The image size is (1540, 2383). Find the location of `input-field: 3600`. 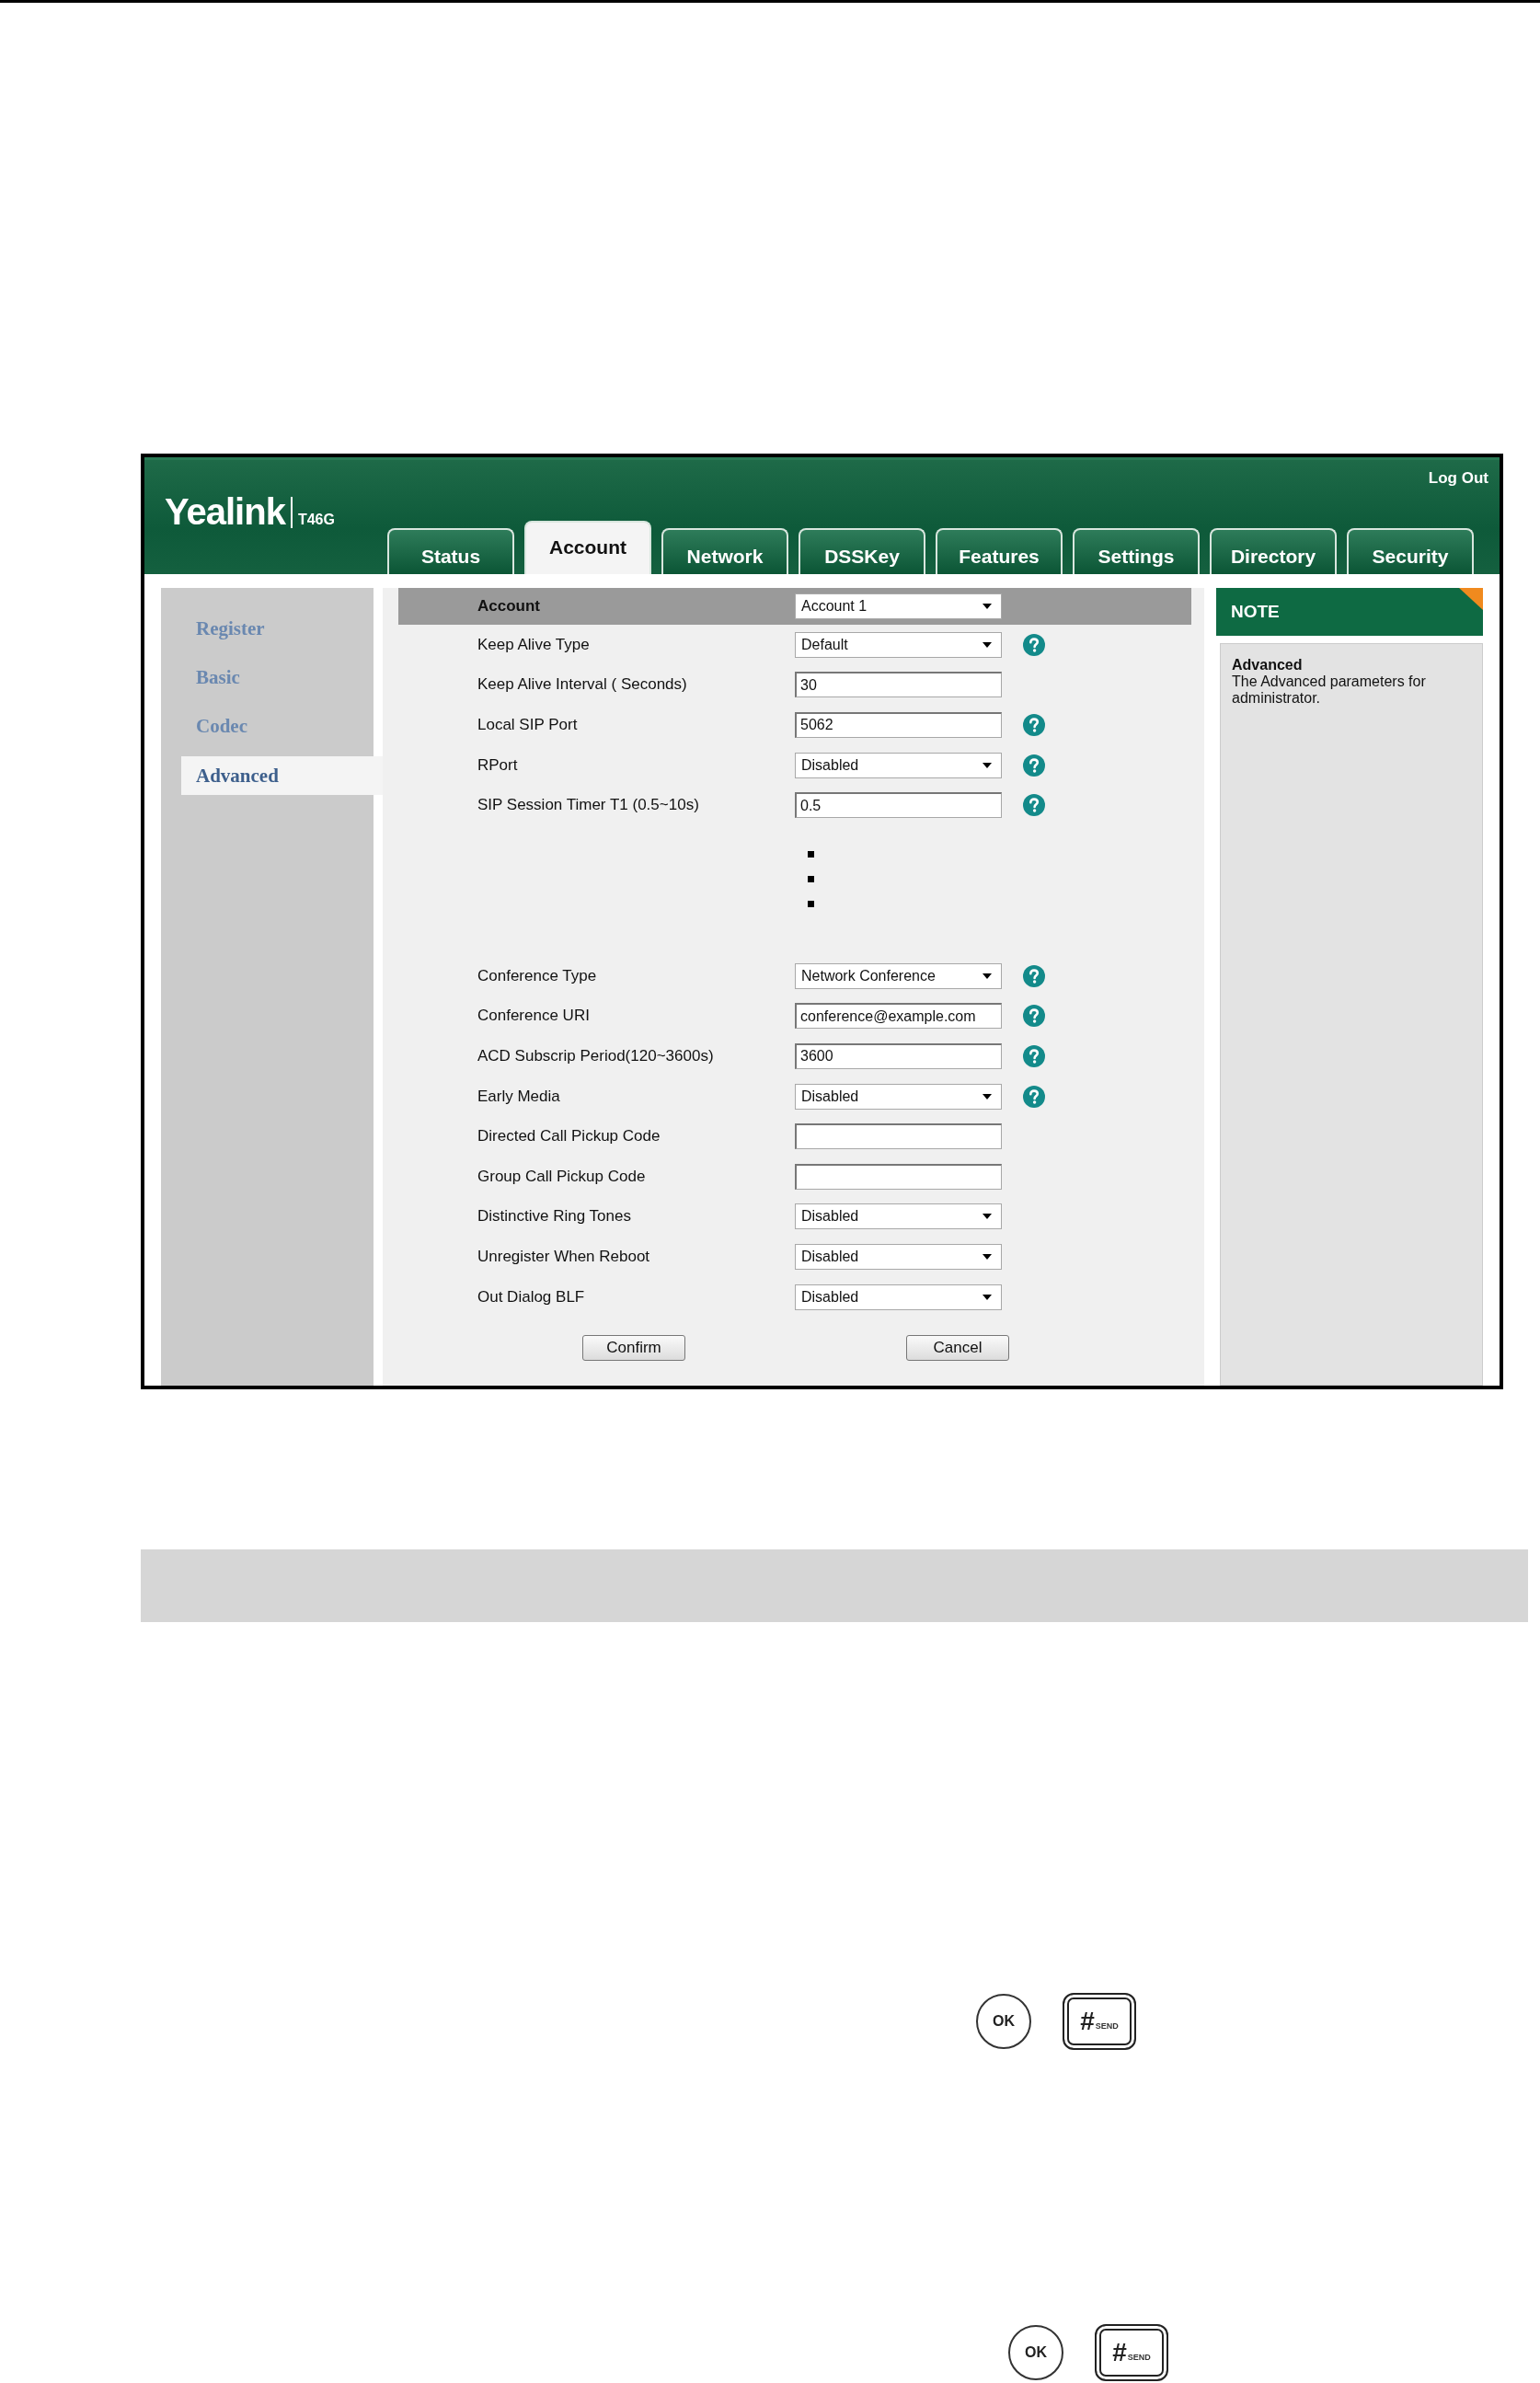

input-field: 3600 is located at coordinates (898, 1056).